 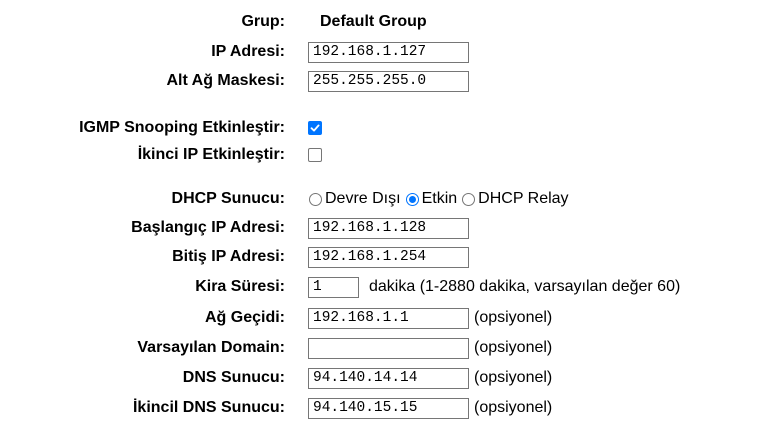 I want to click on subnet-mask-value-area, so click(x=388, y=81).